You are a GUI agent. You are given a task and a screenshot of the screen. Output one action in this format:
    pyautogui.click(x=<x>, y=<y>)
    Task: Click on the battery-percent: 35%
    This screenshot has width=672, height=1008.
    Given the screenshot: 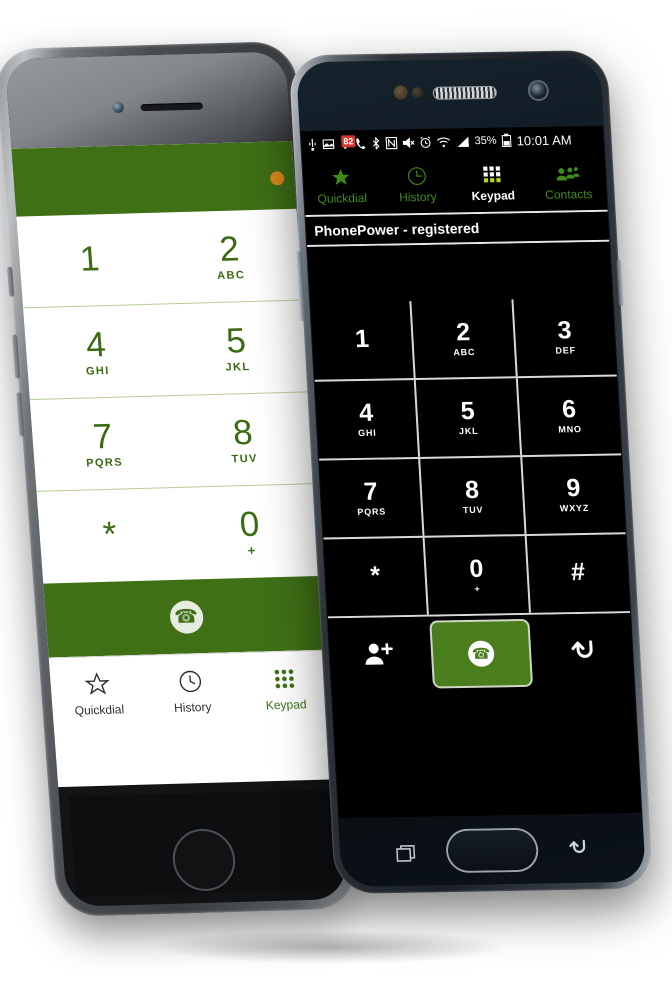 What is the action you would take?
    pyautogui.click(x=485, y=141)
    